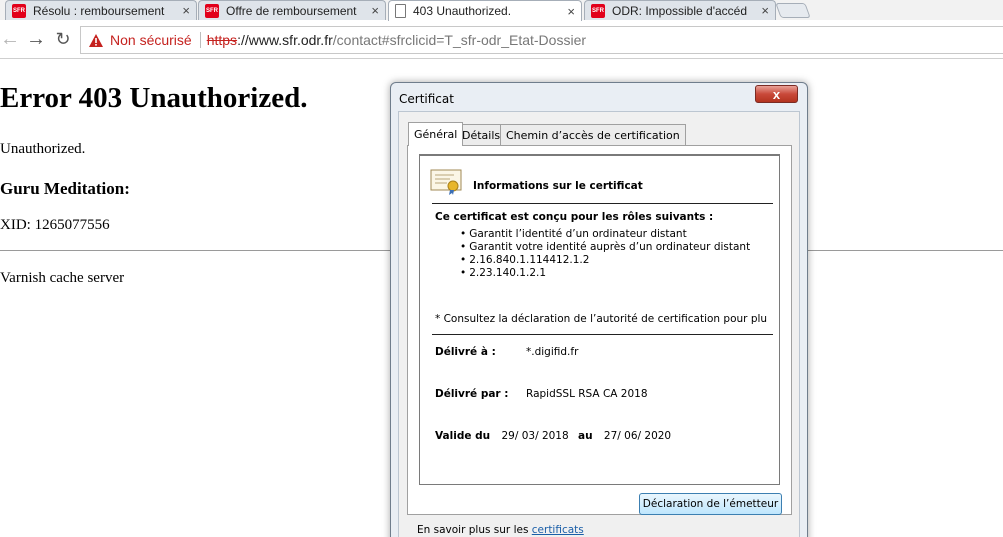 The width and height of the screenshot is (1003, 537). Describe the element at coordinates (465, 352) in the screenshot. I see `issued-to-label: Délivré à :` at that location.